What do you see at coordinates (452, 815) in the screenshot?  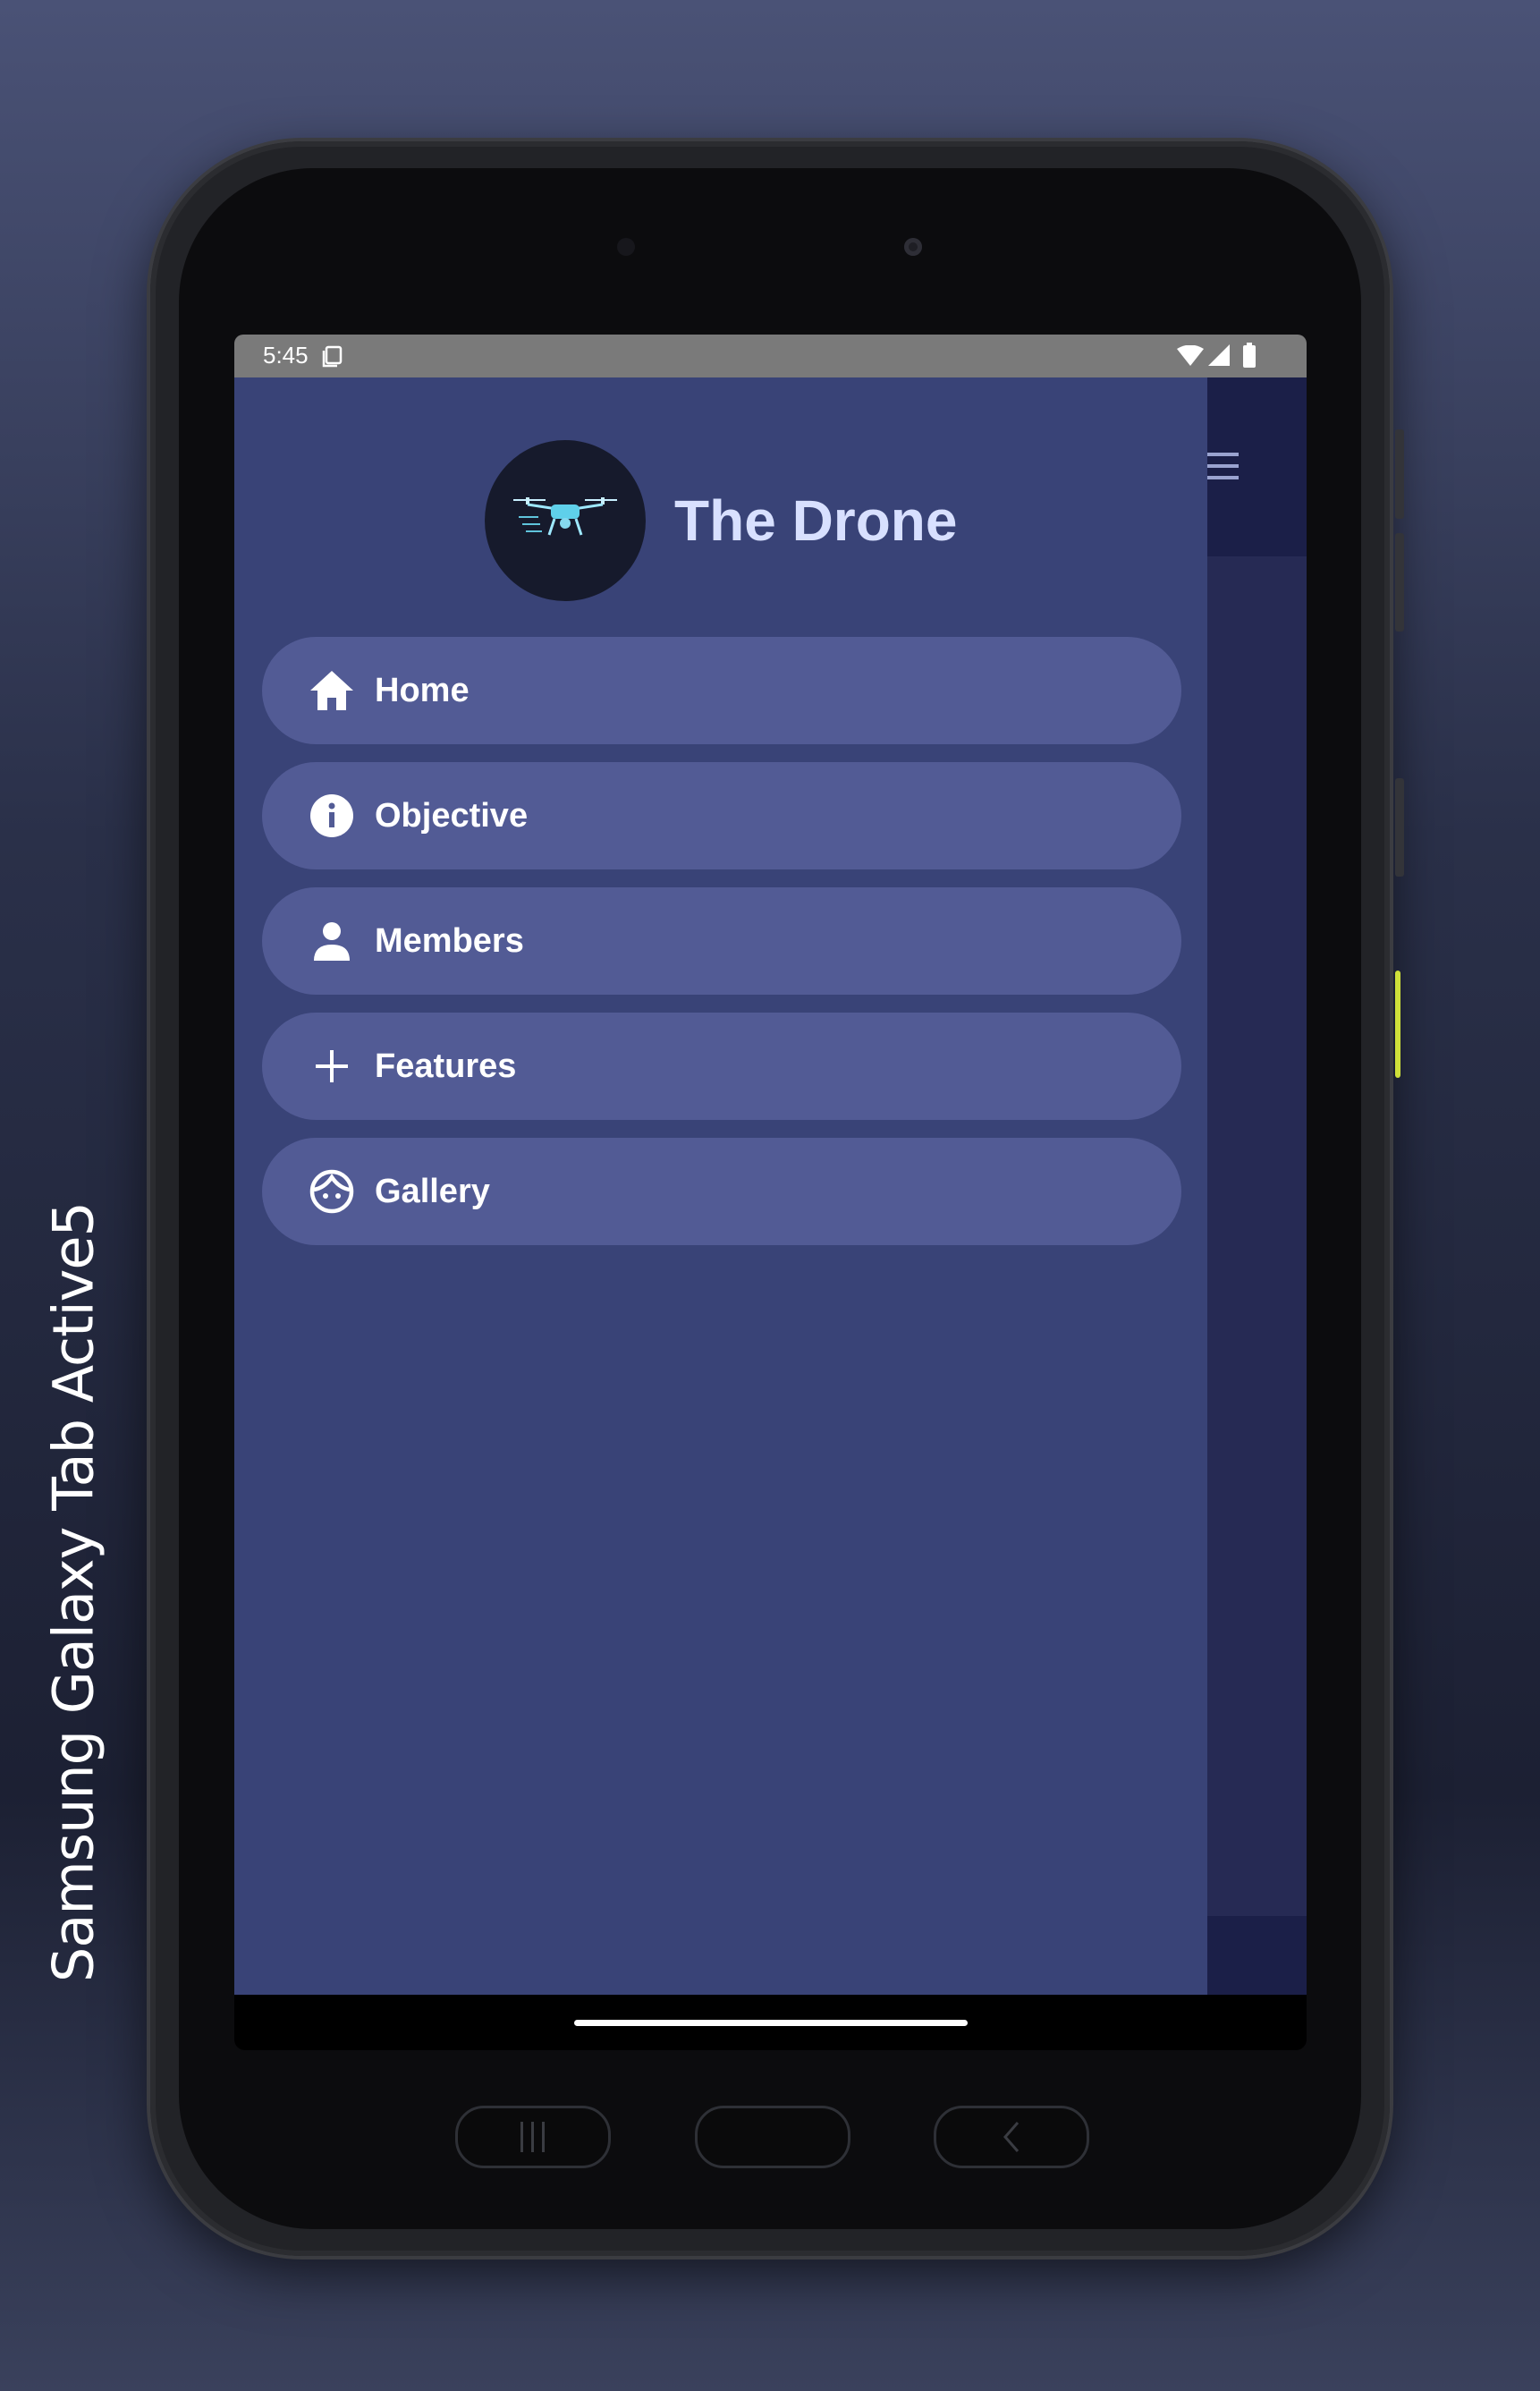 I see `nav-item-label: Objective` at bounding box center [452, 815].